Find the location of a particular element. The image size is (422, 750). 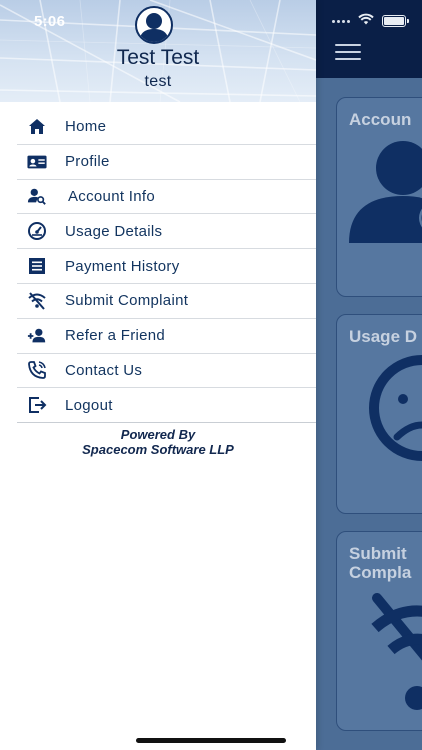

menu-item-account-info: Account Info is located at coordinates (166, 197).